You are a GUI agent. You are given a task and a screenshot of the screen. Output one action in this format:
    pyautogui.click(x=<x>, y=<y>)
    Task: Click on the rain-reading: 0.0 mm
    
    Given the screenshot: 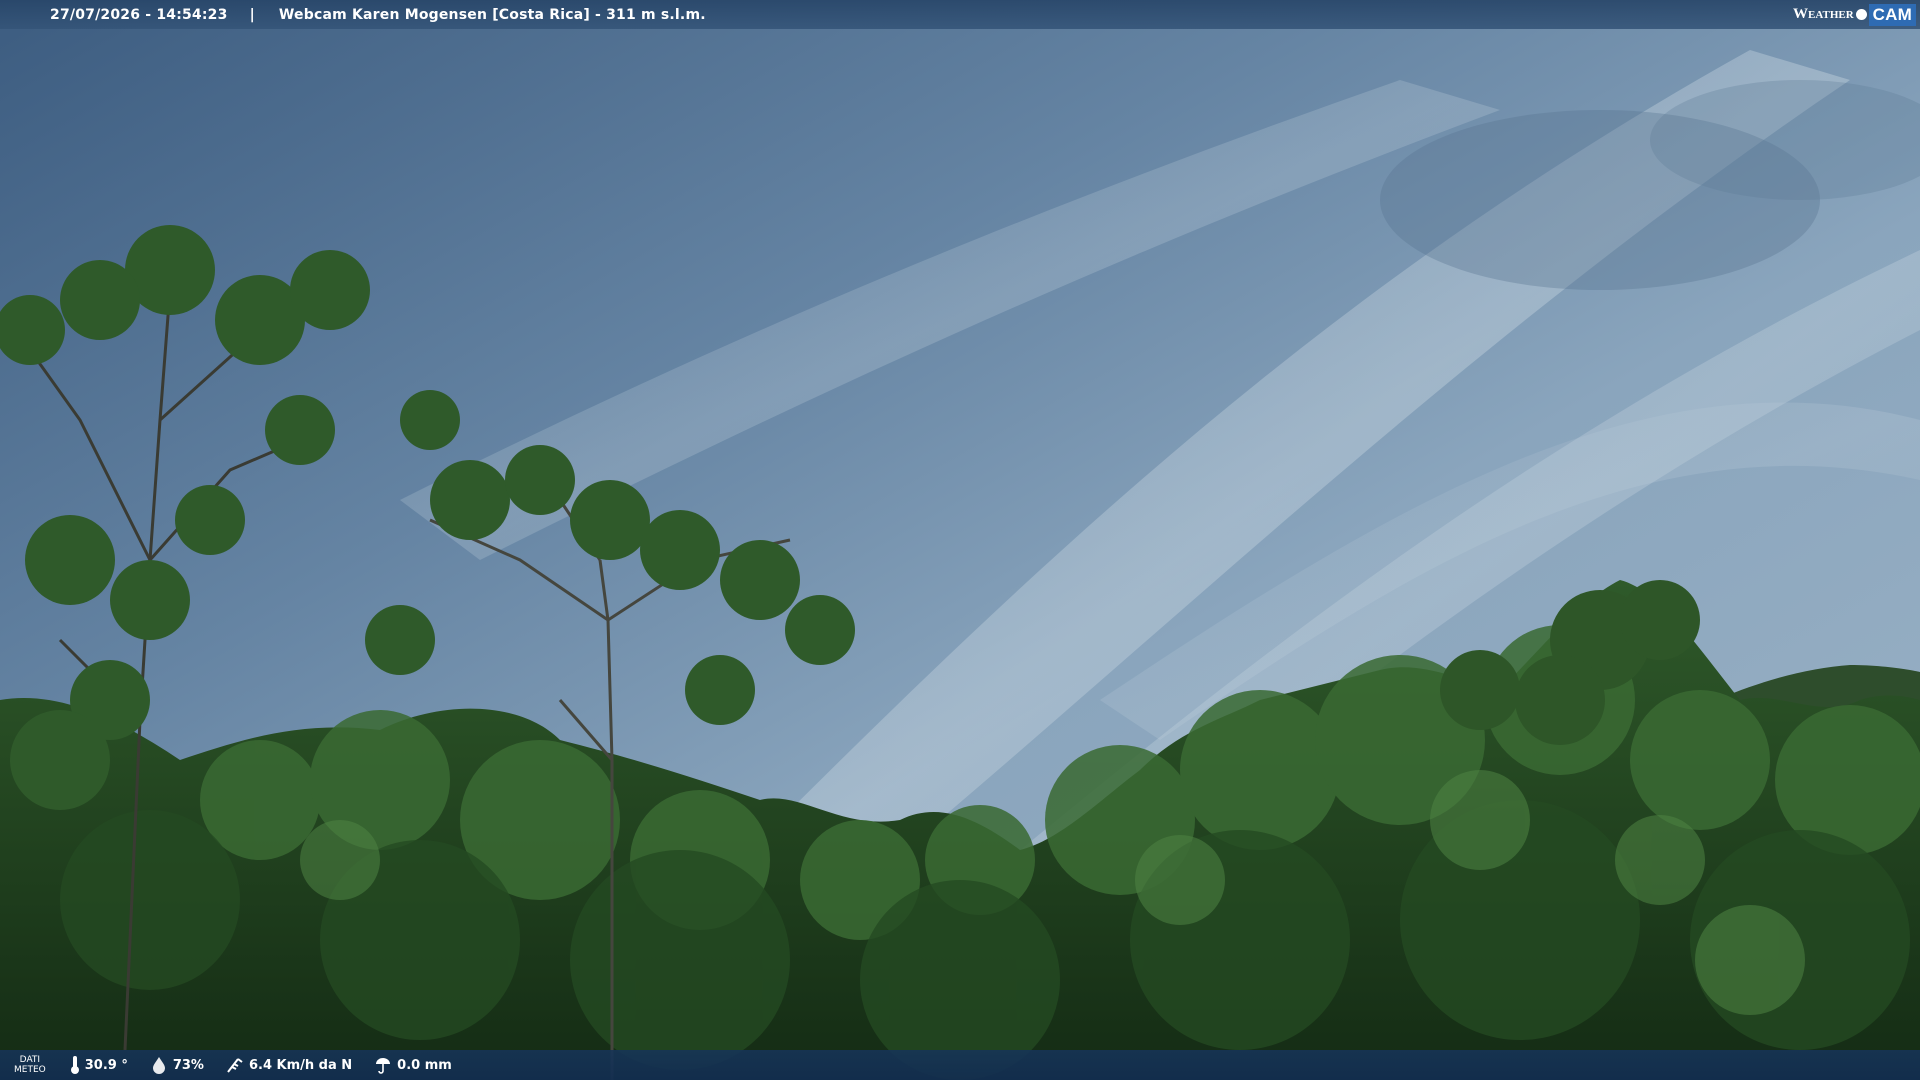 What is the action you would take?
    pyautogui.click(x=413, y=1065)
    